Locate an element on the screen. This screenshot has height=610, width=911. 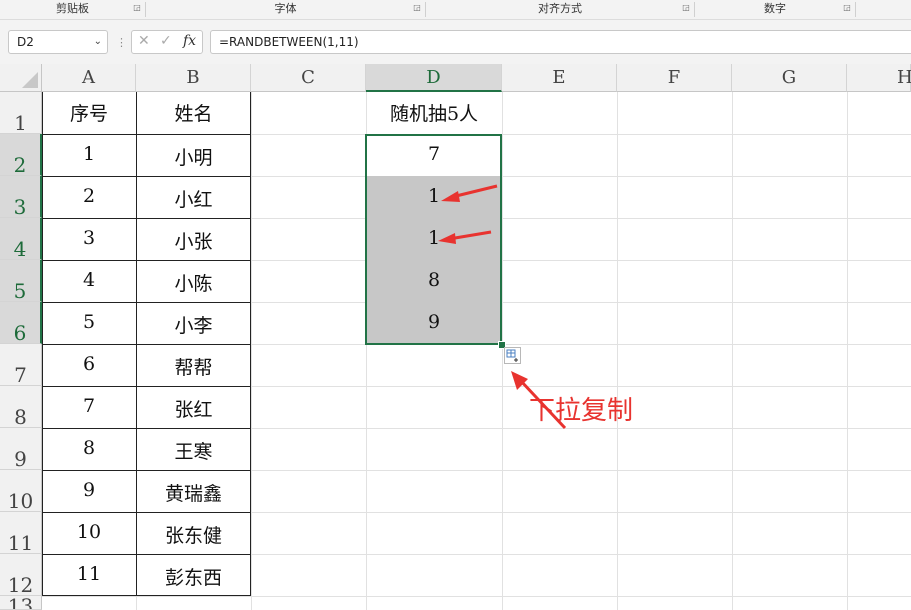
formula-buttons: ✕ ✓ fx is located at coordinates (167, 42).